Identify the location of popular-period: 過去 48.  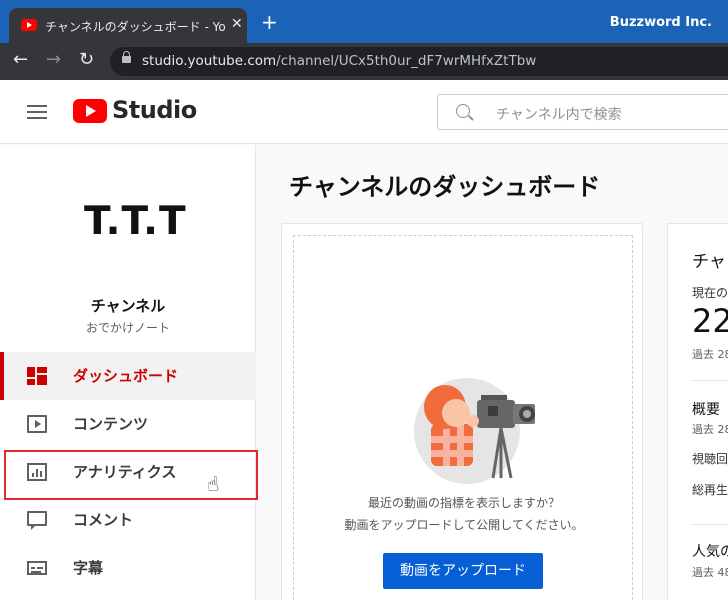
(710, 572).